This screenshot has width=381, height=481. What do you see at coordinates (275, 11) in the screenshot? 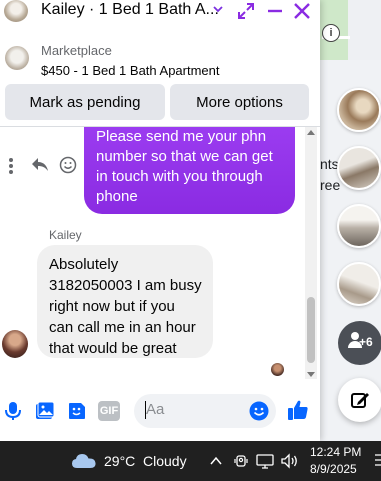
I see `minimize-icon` at bounding box center [275, 11].